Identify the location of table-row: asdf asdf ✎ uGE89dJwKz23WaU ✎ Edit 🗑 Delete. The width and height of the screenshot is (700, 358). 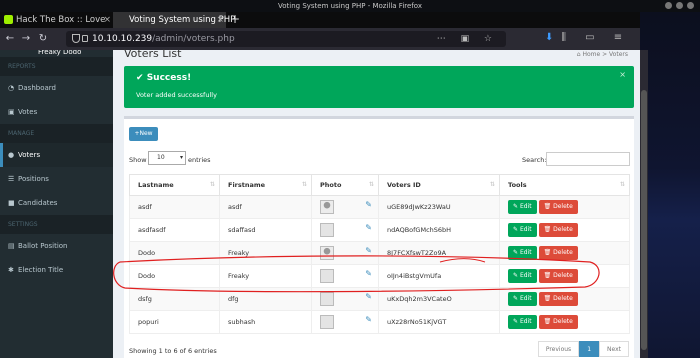
(379, 207).